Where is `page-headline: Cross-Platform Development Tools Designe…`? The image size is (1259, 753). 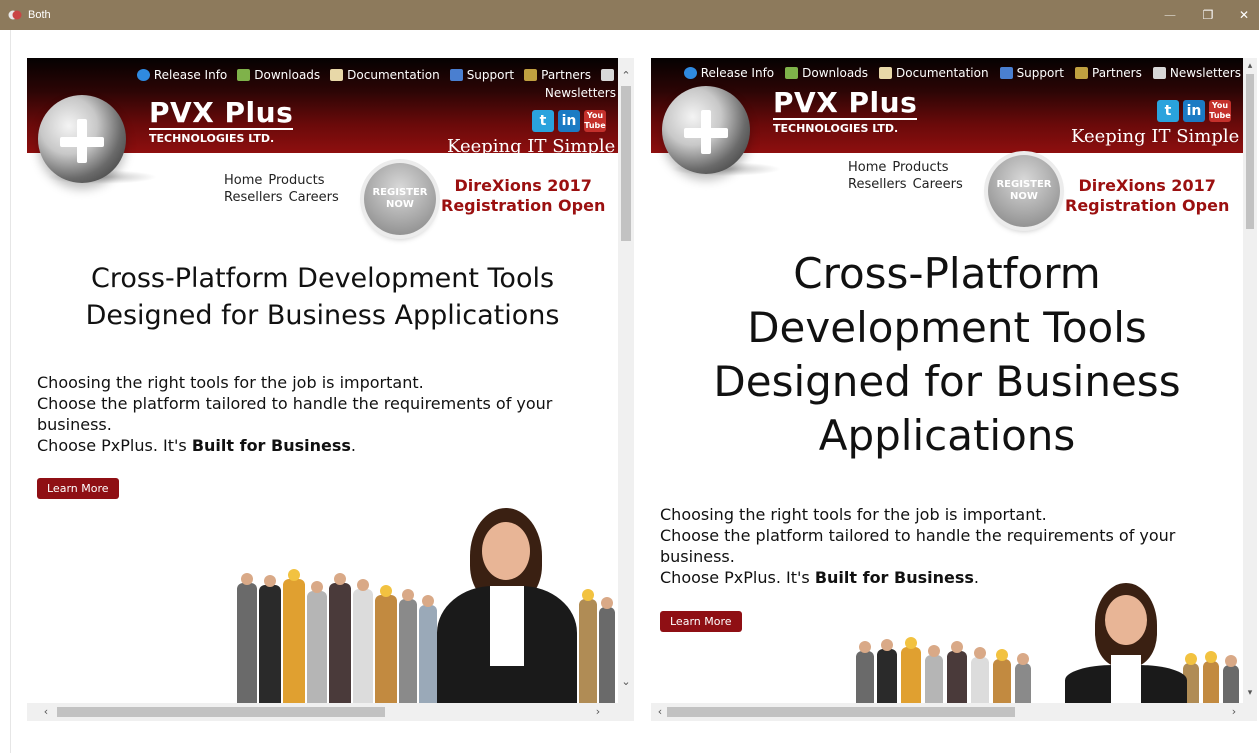 page-headline: Cross-Platform Development Tools Designe… is located at coordinates (322, 297).